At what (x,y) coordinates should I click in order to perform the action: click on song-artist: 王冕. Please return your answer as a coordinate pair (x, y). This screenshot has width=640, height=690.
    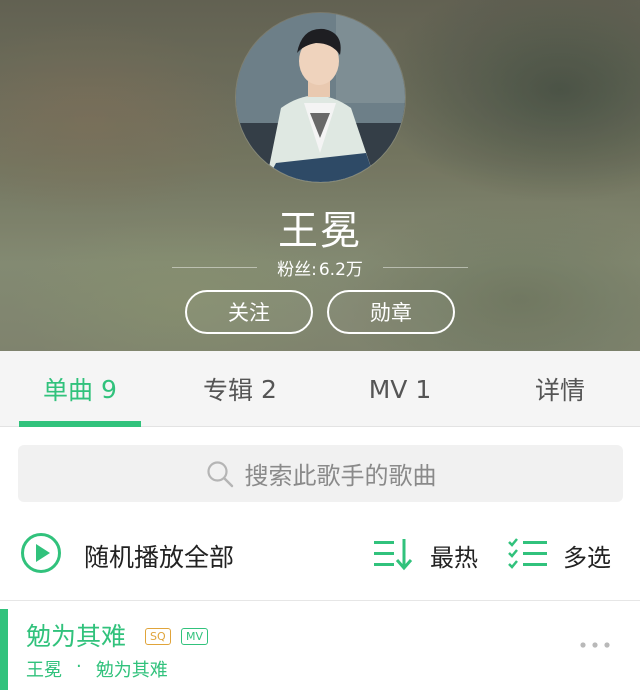
    Looking at the image, I should click on (44, 670).